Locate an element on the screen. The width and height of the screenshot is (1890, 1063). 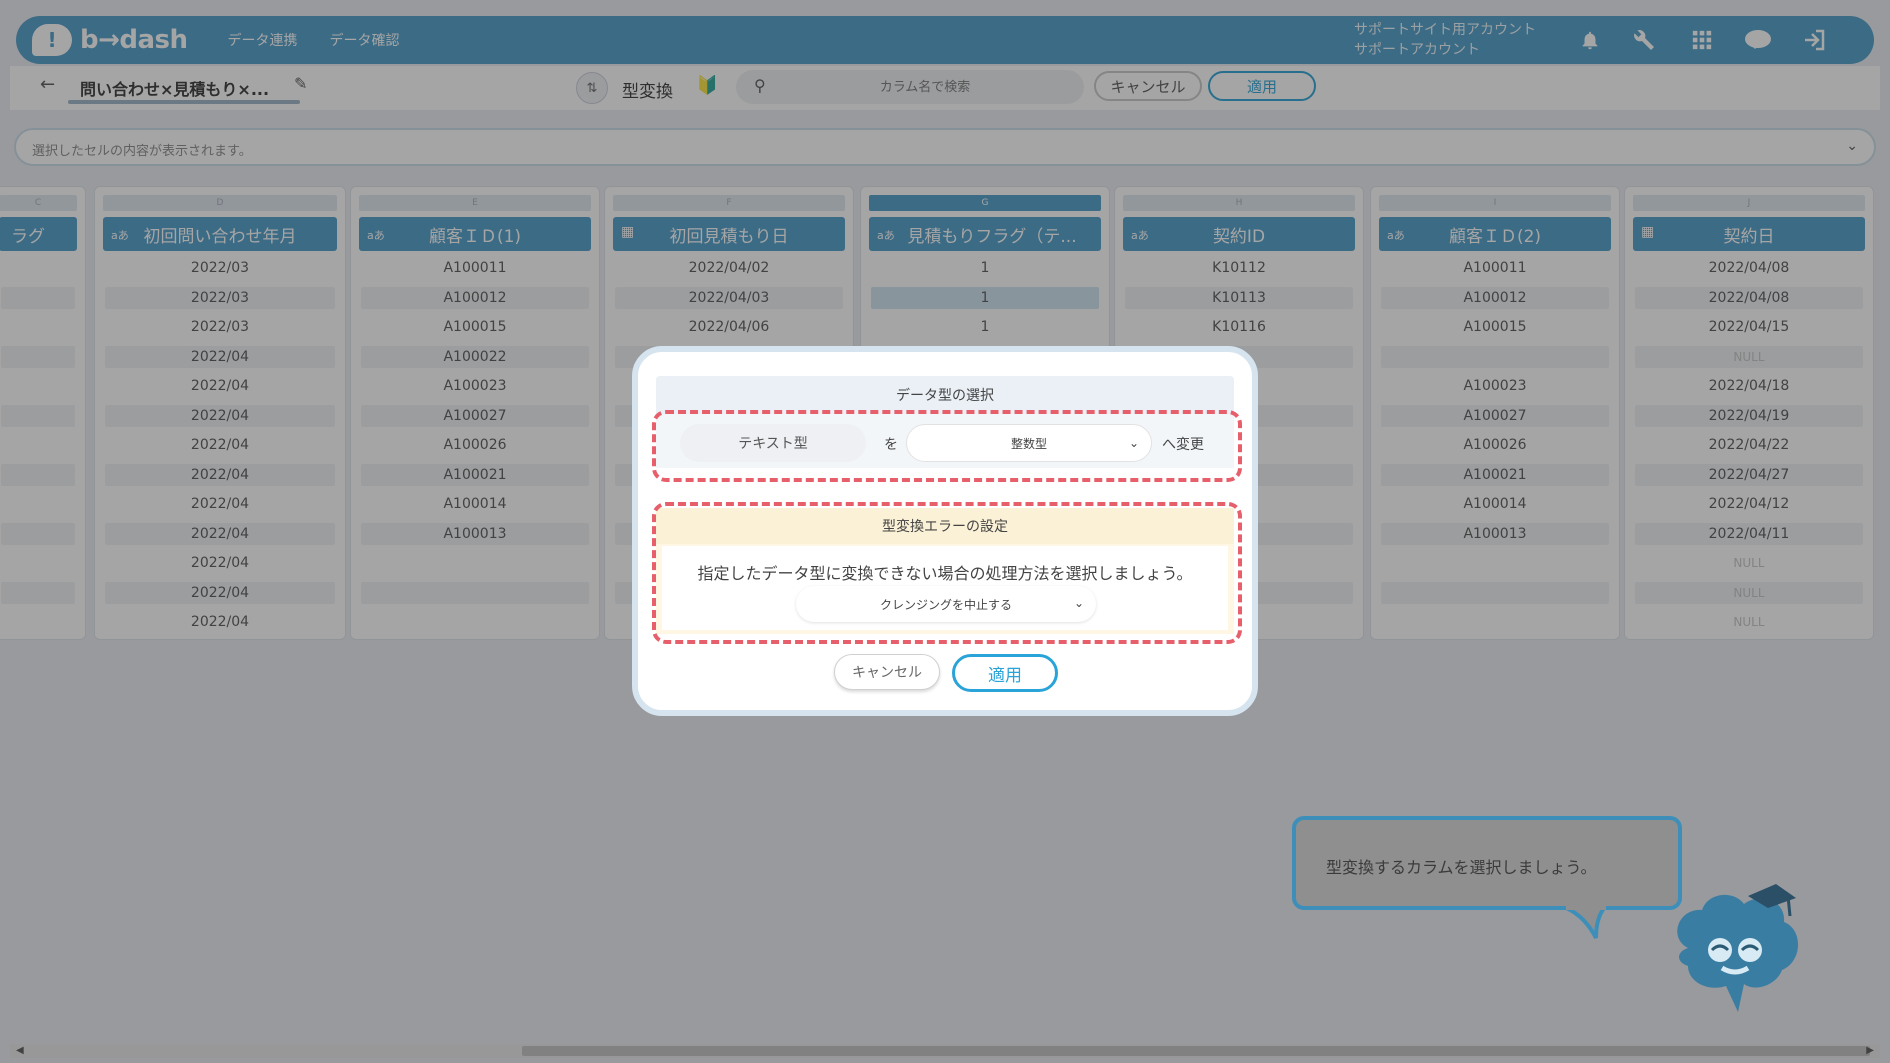
tip-text: 型変換するカラムを選択しましょう。 is located at coordinates (1461, 867).